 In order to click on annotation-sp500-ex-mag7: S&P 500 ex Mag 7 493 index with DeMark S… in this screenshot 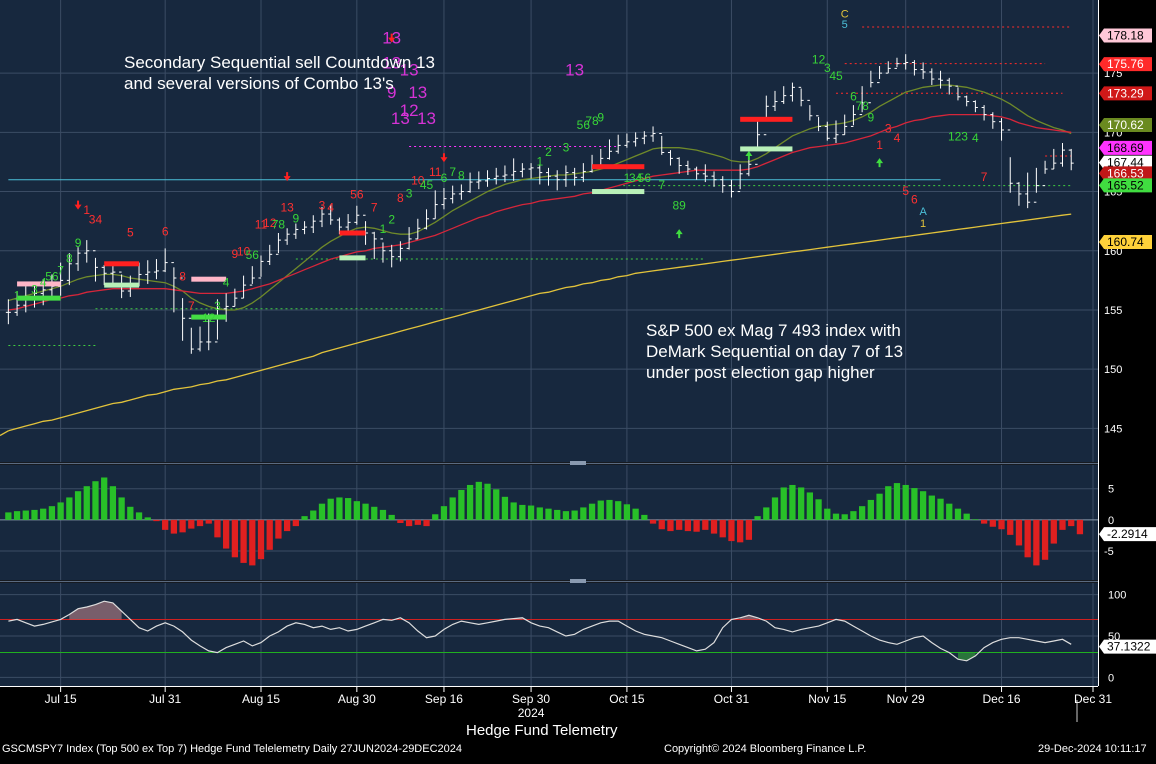, I will do `click(775, 351)`.